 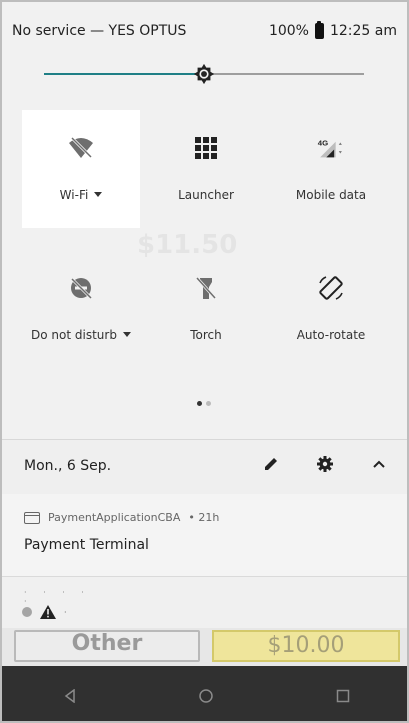 What do you see at coordinates (206, 309) in the screenshot?
I see `tile-torch: Torch` at bounding box center [206, 309].